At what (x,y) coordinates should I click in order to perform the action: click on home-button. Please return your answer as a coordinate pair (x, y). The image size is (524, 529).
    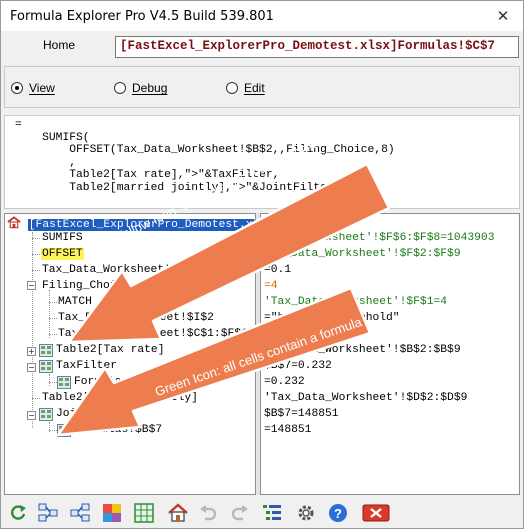
    Looking at the image, I should click on (178, 513).